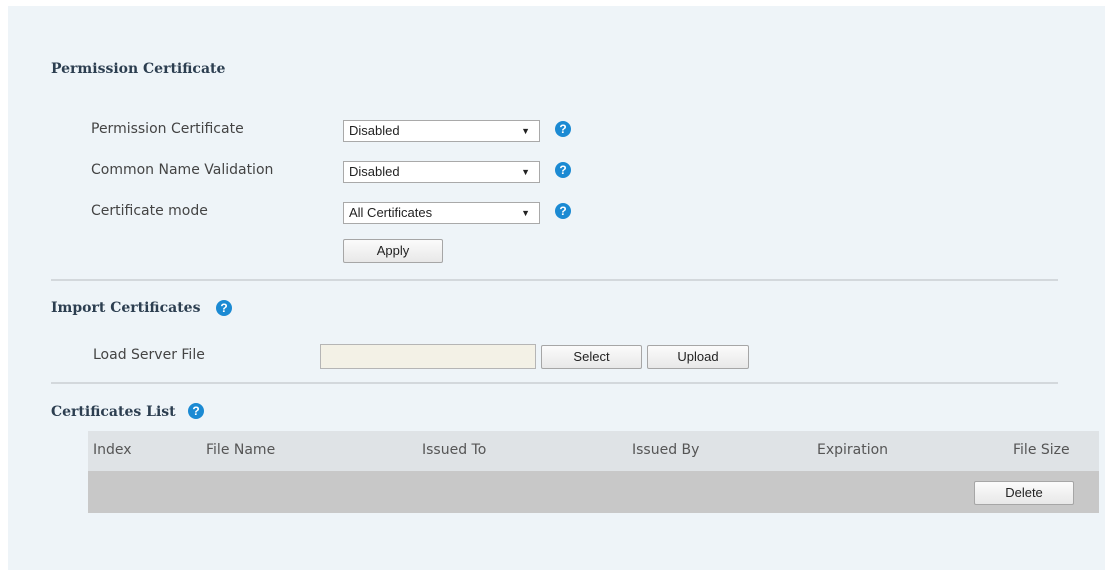 The image size is (1105, 570). What do you see at coordinates (393, 251) in the screenshot?
I see `apply-button: Apply` at bounding box center [393, 251].